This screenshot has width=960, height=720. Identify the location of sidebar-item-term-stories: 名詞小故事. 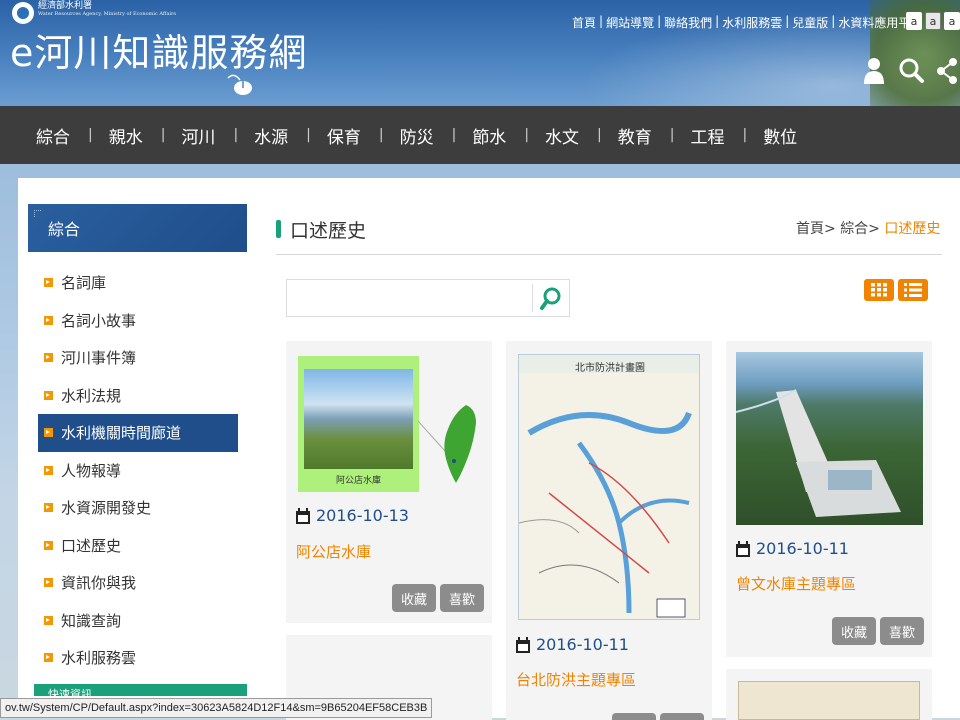
(138, 321).